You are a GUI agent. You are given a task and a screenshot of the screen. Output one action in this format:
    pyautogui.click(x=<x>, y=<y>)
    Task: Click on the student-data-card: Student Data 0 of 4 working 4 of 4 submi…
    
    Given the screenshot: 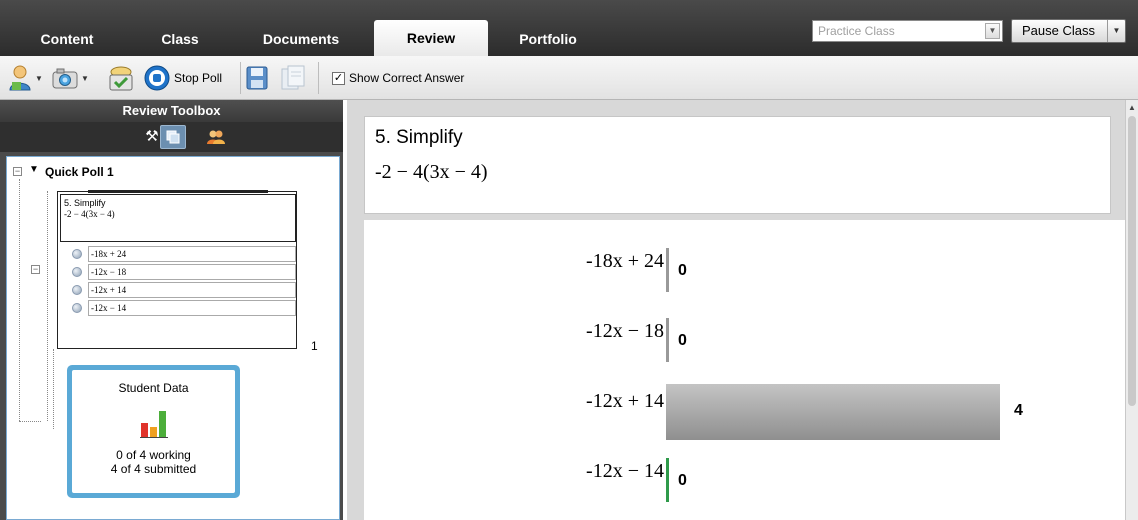 What is the action you would take?
    pyautogui.click(x=153, y=431)
    